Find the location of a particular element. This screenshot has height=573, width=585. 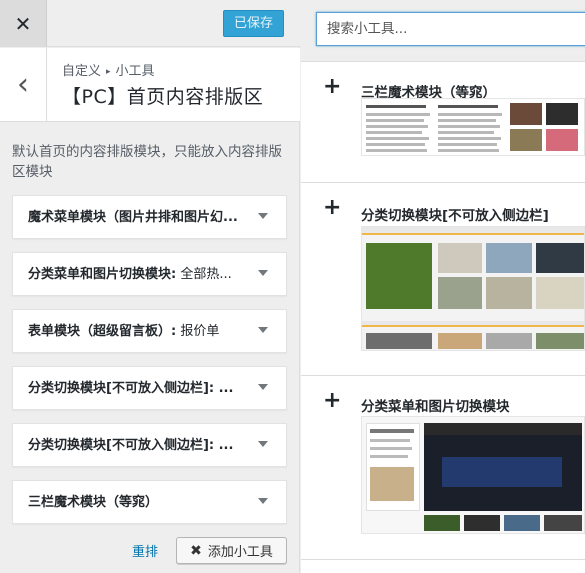

widget-title: 三栏魔术模块（等窕） is located at coordinates (93, 502).